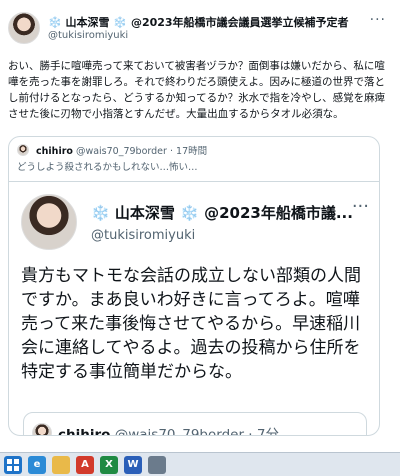 This screenshot has height=476, width=400. What do you see at coordinates (192, 151) in the screenshot?
I see `quoted-time: 17時間` at bounding box center [192, 151].